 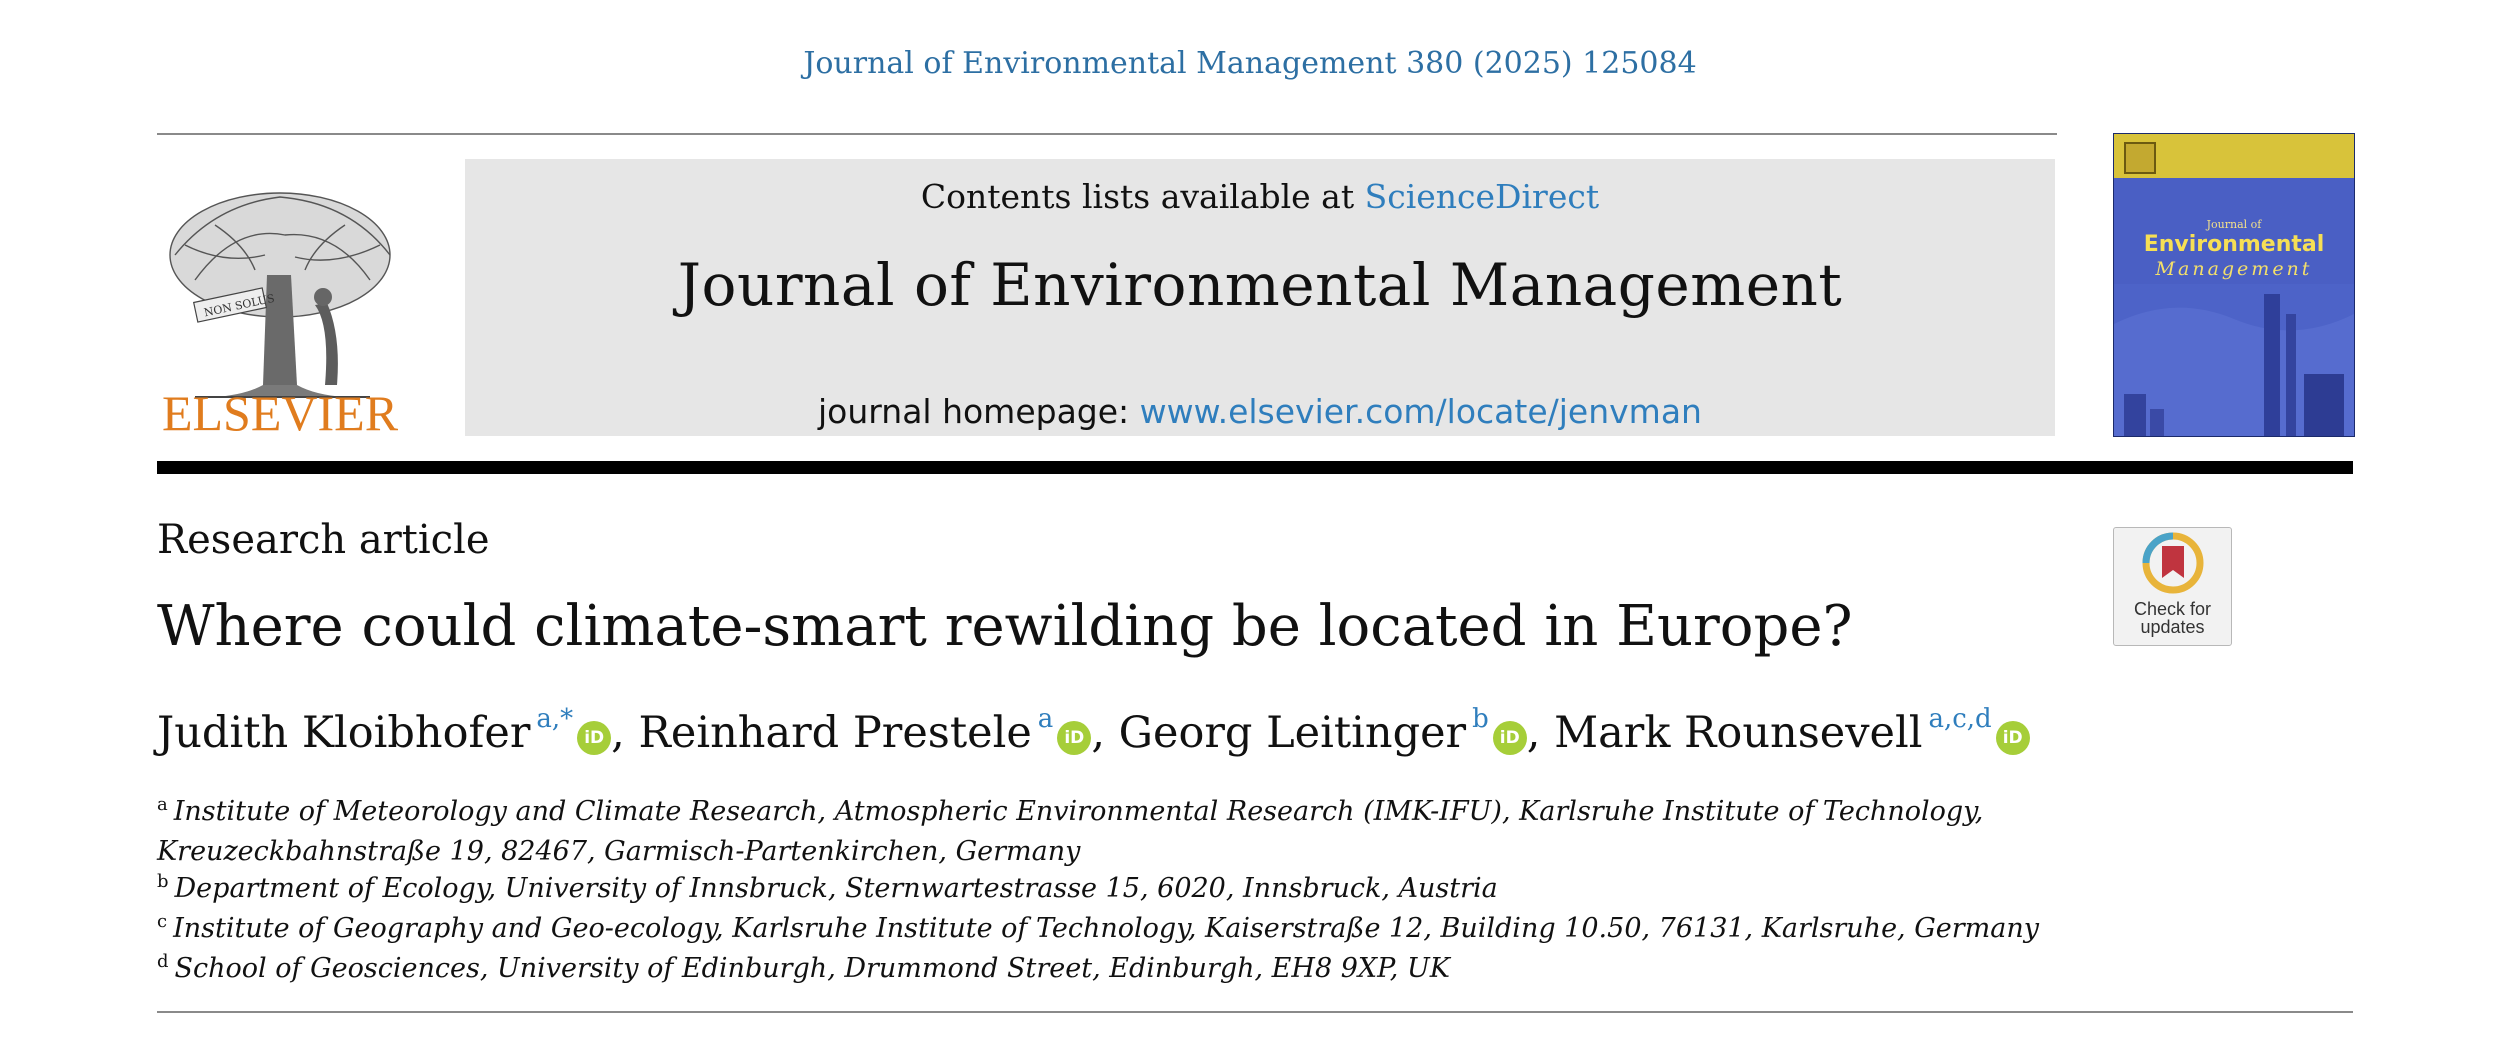 I want to click on author-name: Judith Kloibhofer, so click(x=343, y=733).